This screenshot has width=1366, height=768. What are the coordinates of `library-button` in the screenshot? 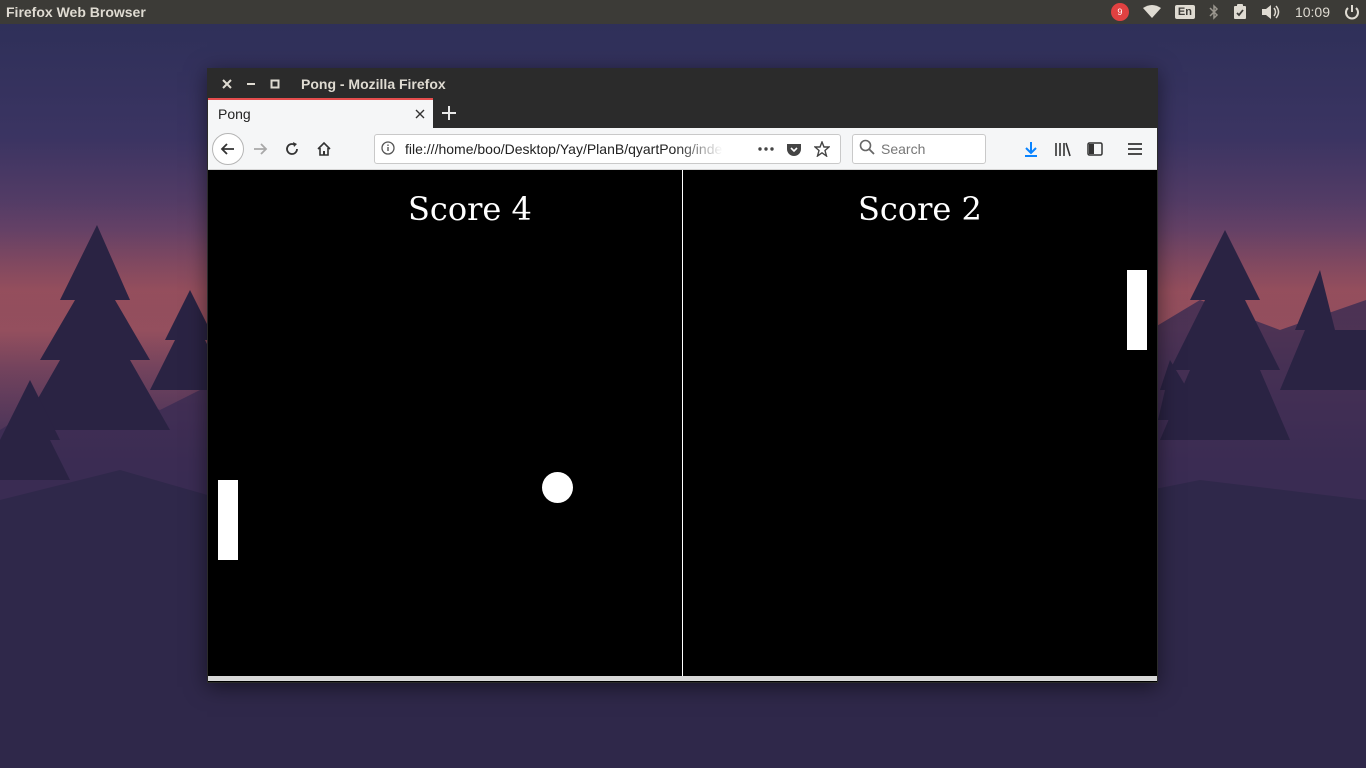 It's located at (1063, 149).